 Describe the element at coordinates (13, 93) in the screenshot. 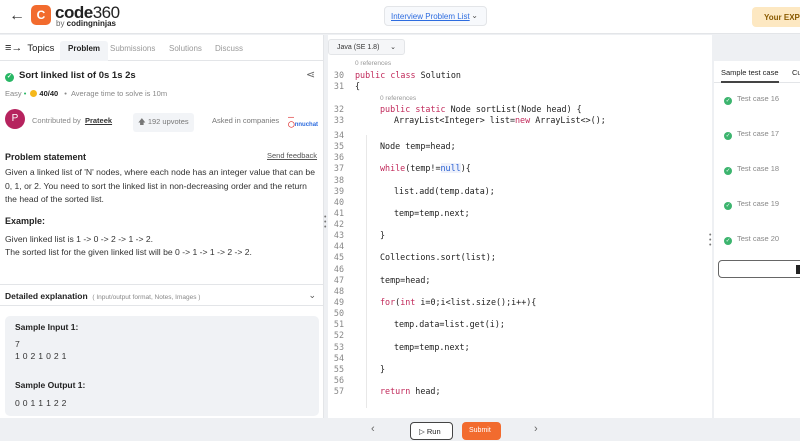

I see `difficulty-label: Easy` at that location.